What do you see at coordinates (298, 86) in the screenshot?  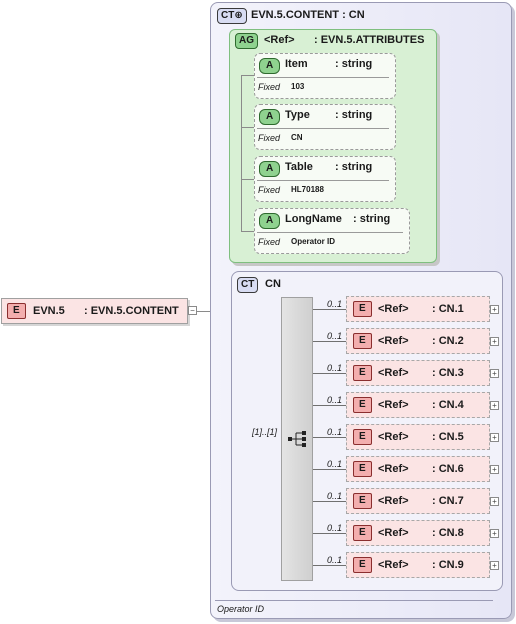 I see `fixed-value: 103` at bounding box center [298, 86].